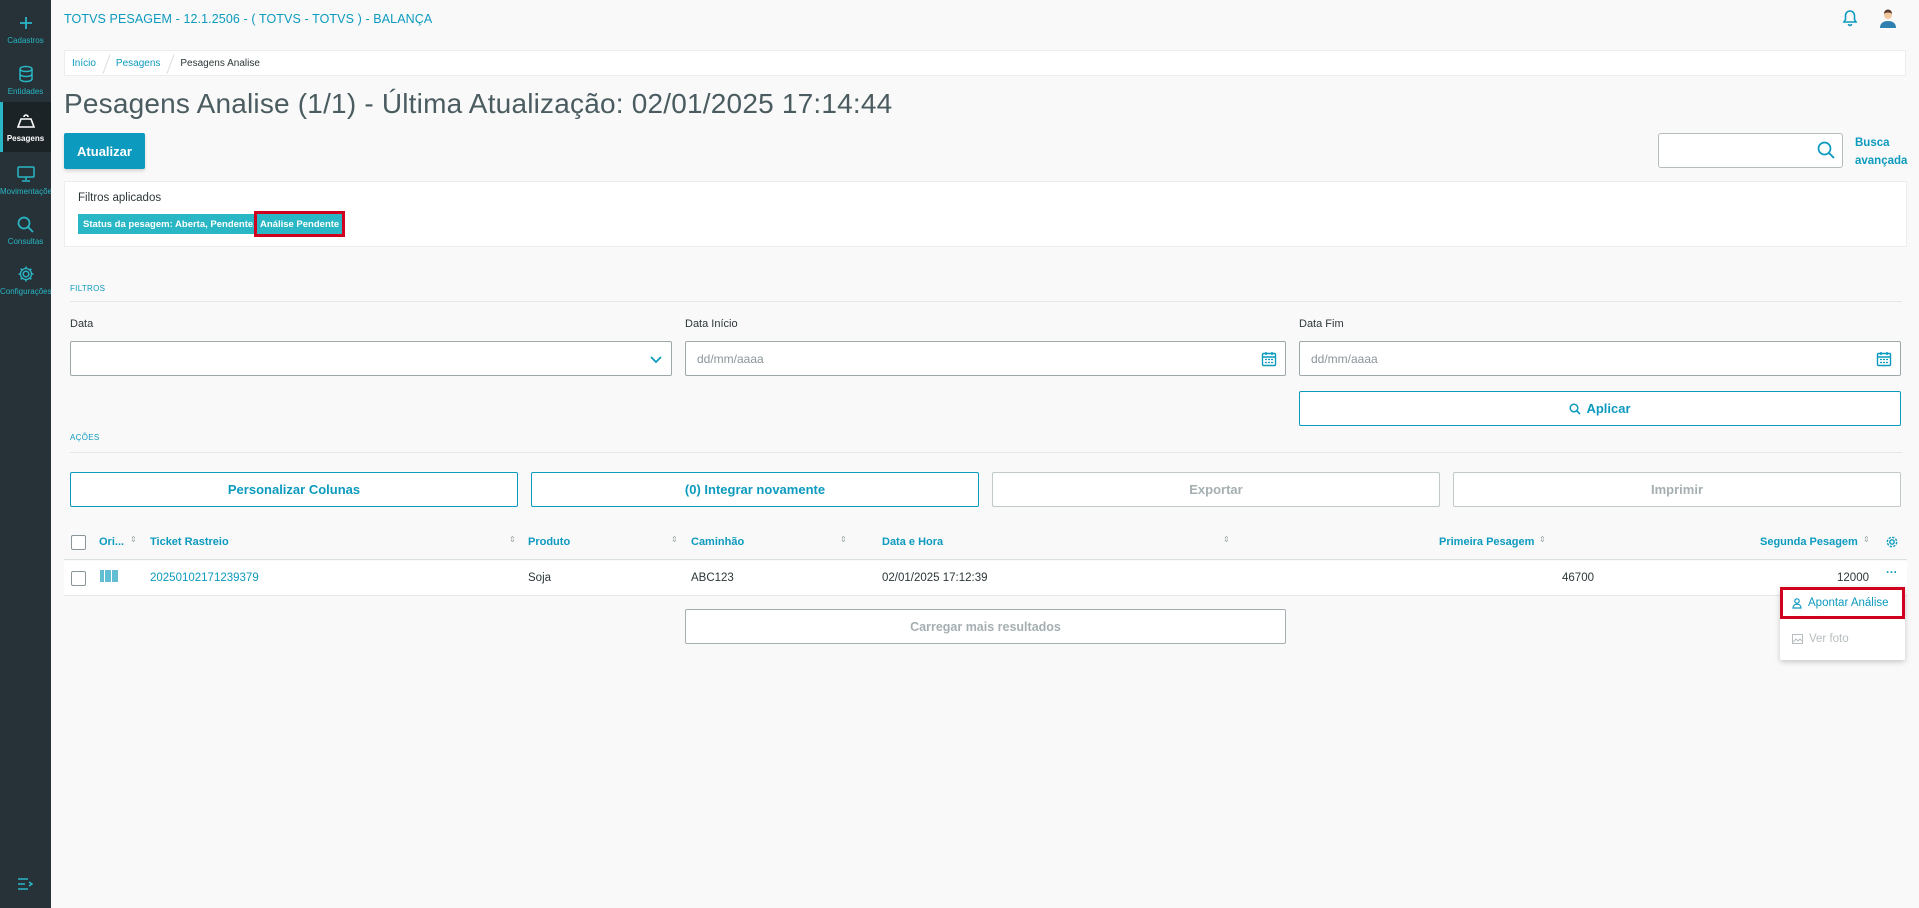  What do you see at coordinates (78, 578) in the screenshot?
I see `row-checkbox` at bounding box center [78, 578].